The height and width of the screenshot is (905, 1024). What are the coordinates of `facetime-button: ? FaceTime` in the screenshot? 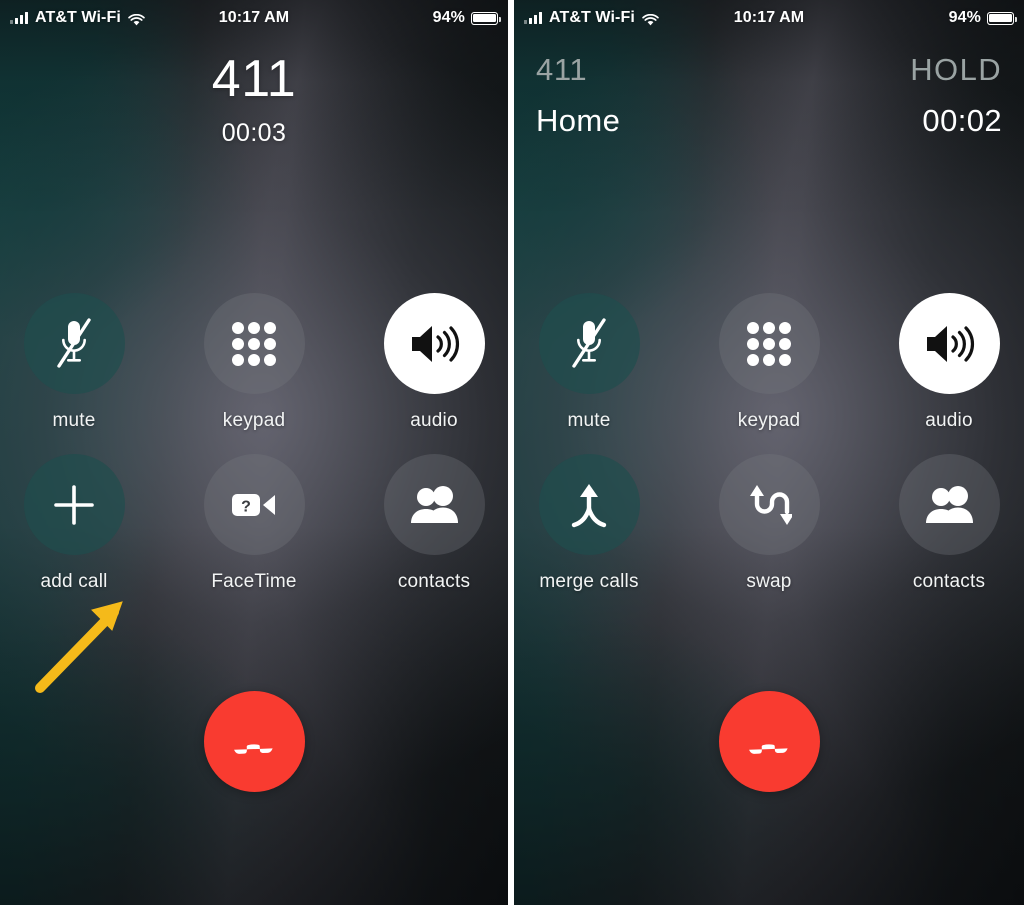 It's located at (254, 523).